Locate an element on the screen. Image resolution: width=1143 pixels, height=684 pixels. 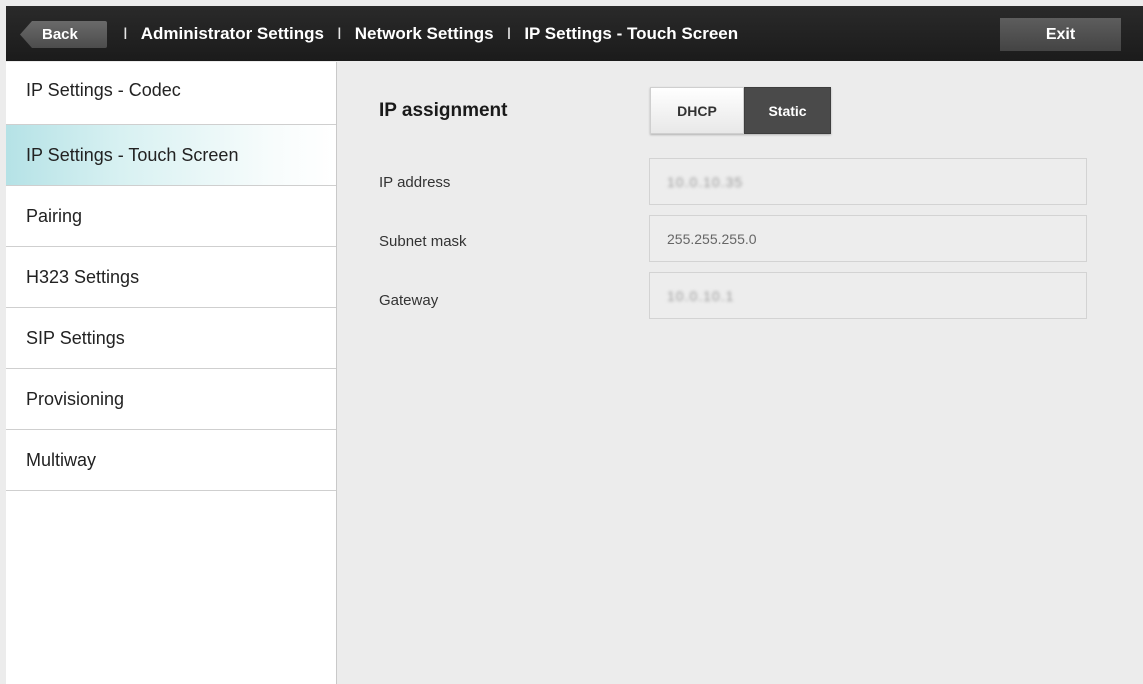
back-button: Back is located at coordinates (63, 34).